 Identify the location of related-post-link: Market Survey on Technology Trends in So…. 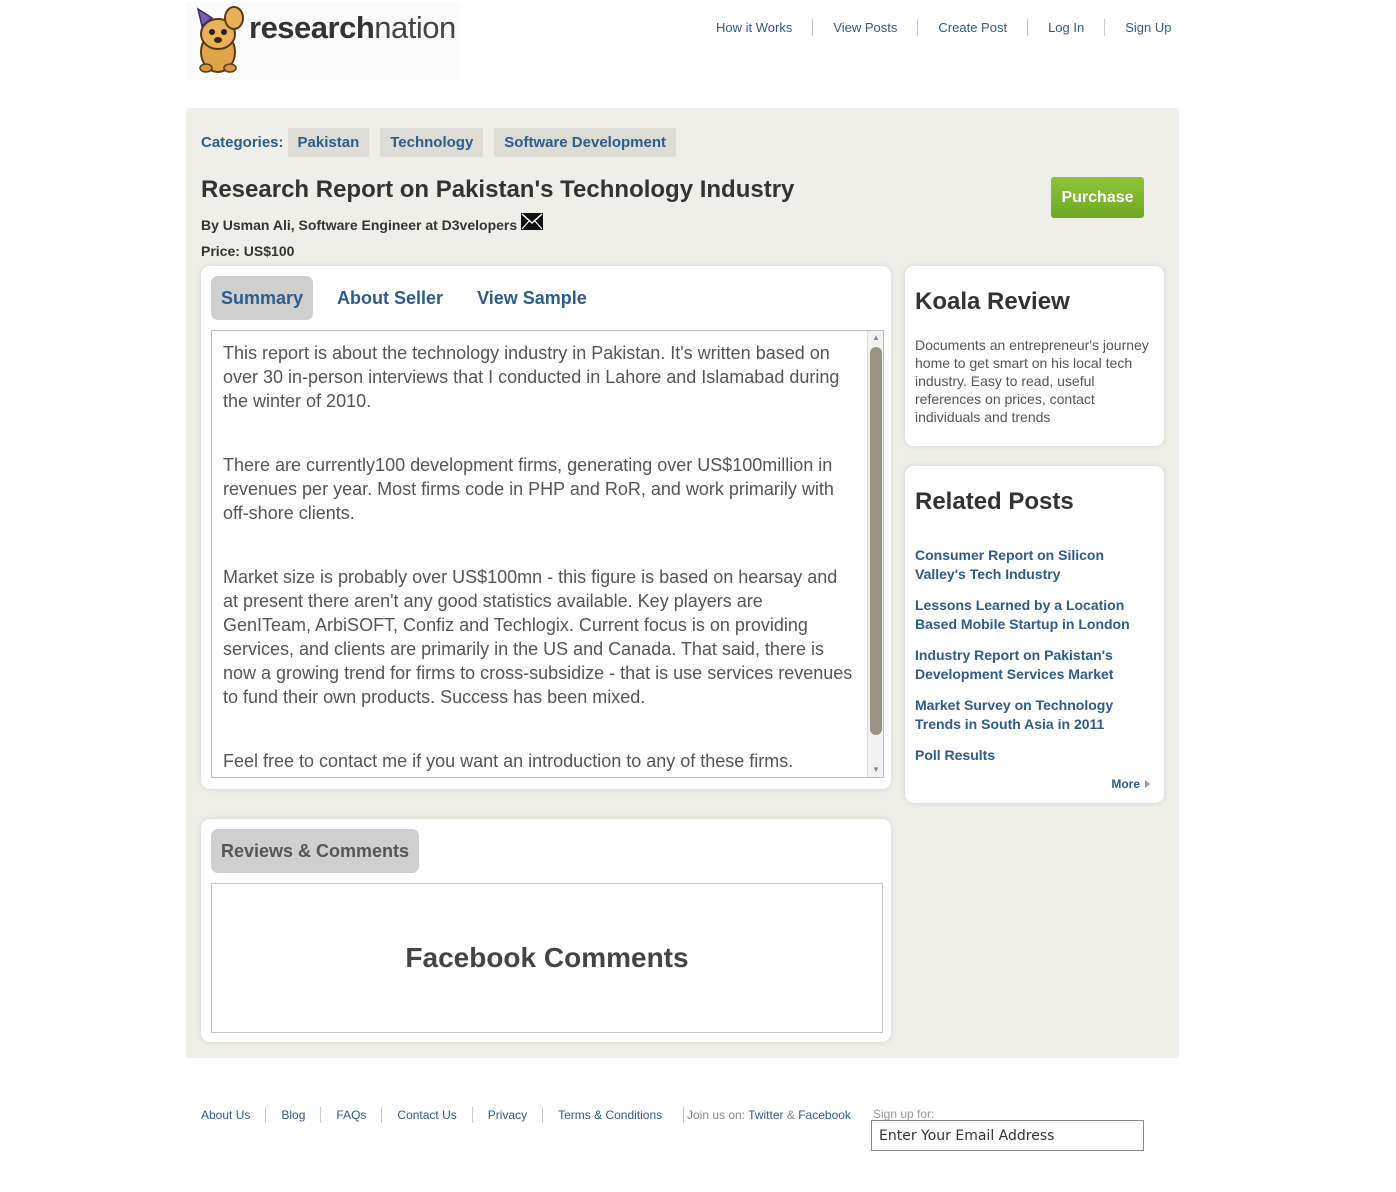
(1035, 715).